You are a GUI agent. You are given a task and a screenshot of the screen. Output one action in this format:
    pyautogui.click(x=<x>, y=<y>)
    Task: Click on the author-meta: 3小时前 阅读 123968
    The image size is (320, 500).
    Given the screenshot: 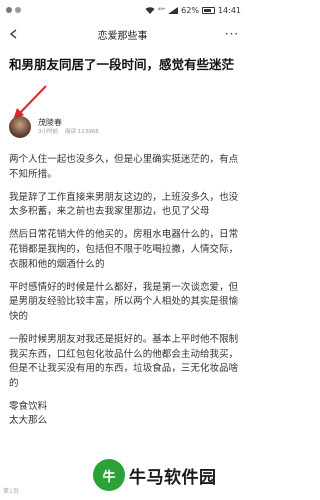 What is the action you would take?
    pyautogui.click(x=68, y=132)
    